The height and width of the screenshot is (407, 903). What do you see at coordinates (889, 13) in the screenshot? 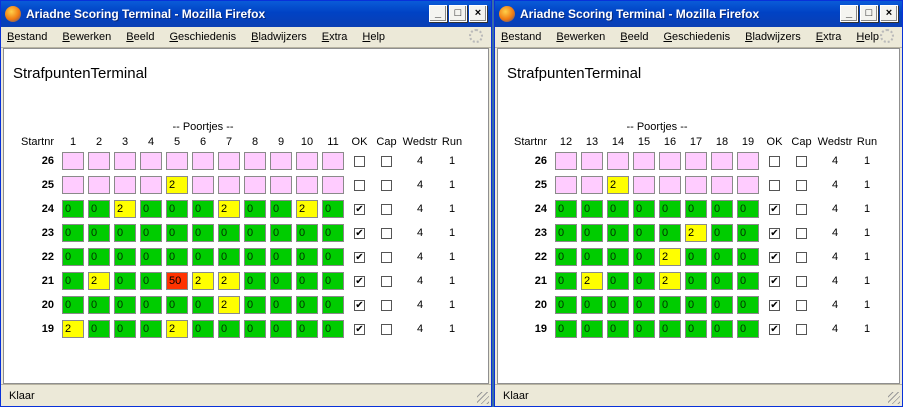
I see `close-icon: ×` at bounding box center [889, 13].